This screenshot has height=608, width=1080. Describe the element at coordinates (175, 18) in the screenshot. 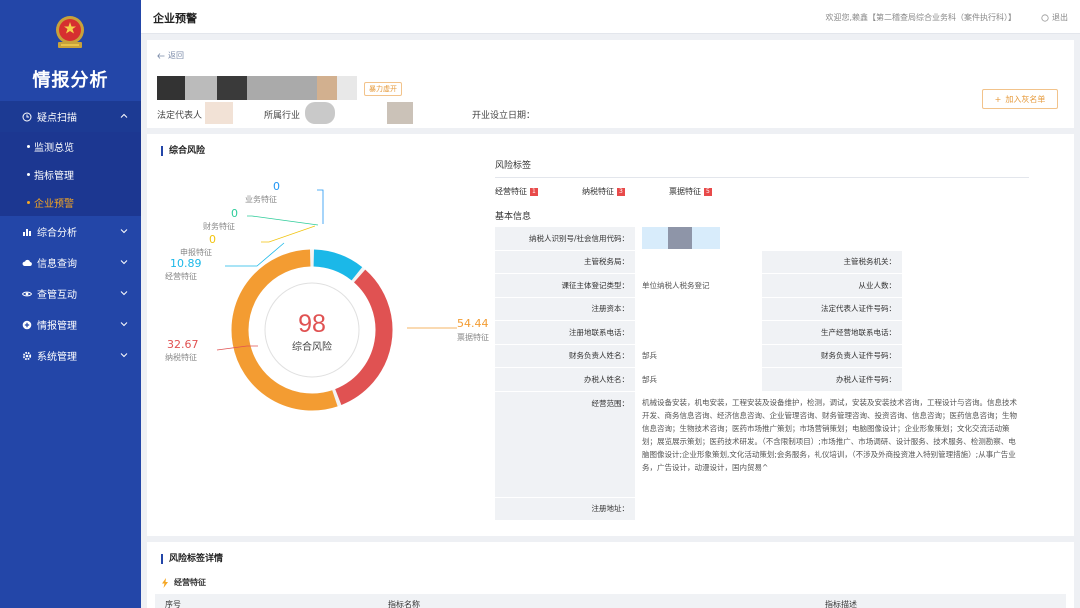

I see `page-title: 企业预警` at that location.